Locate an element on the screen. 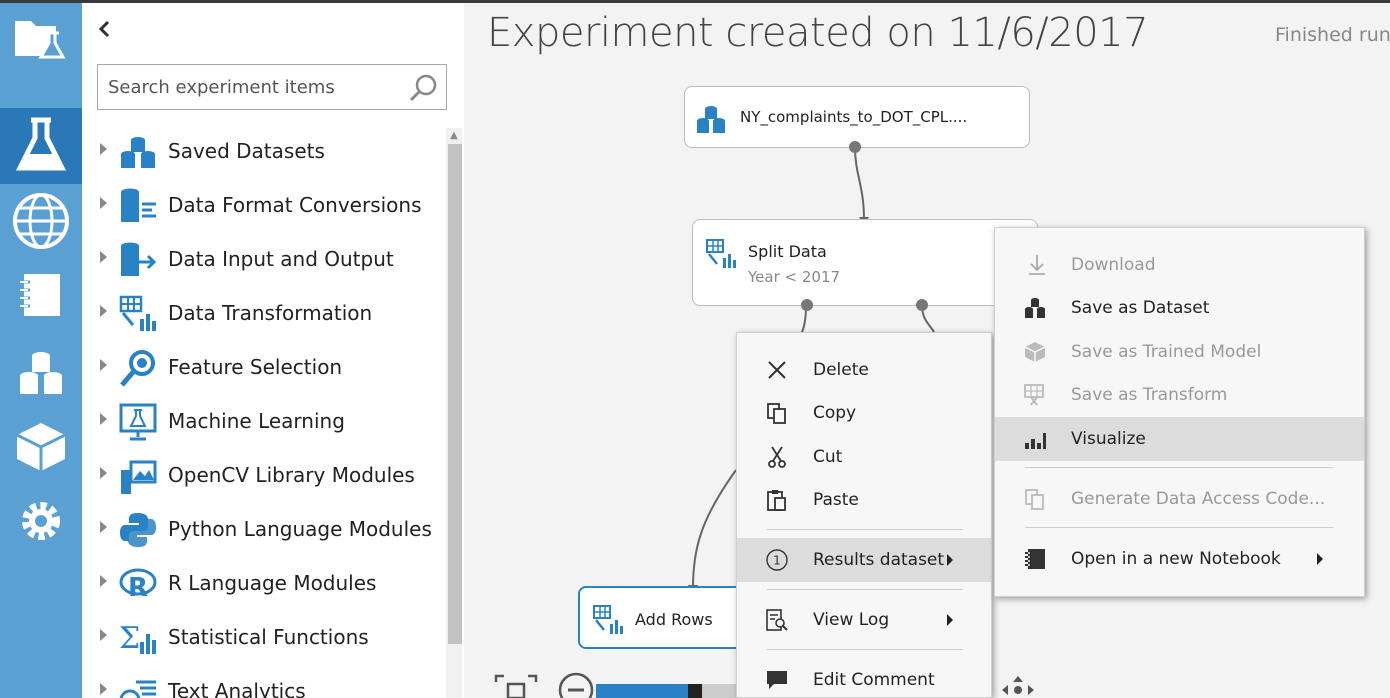  palette-category: Data Transformation is located at coordinates (268, 314).